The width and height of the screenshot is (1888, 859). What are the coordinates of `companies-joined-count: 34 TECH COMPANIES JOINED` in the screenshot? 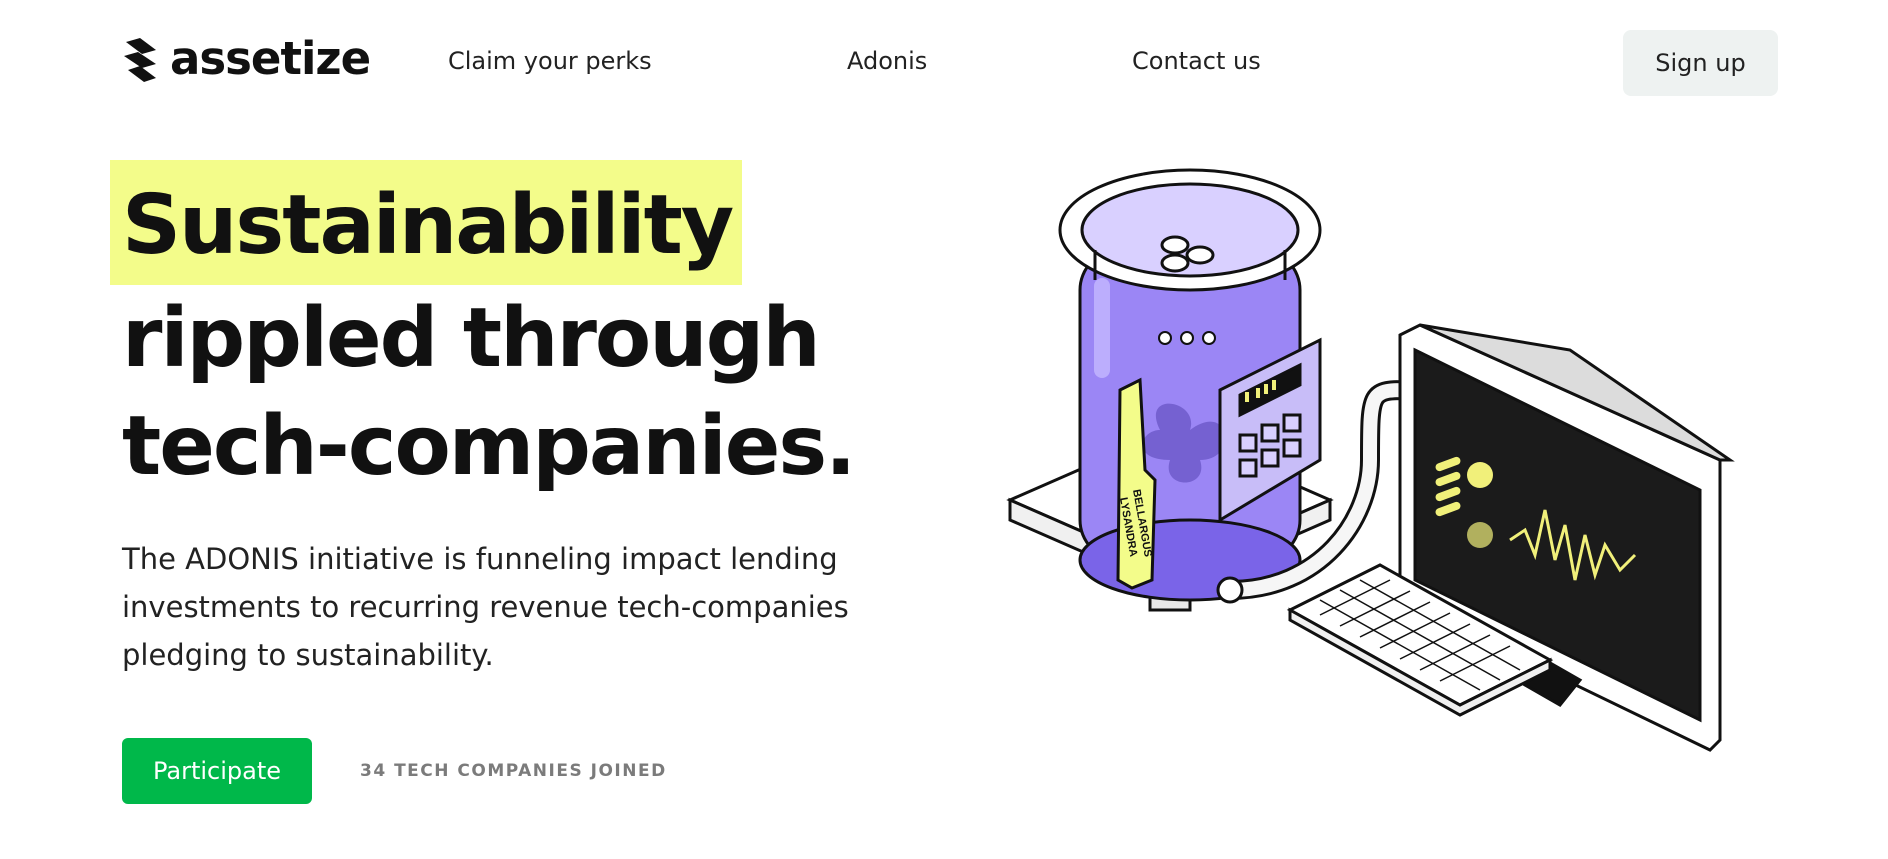 It's located at (513, 771).